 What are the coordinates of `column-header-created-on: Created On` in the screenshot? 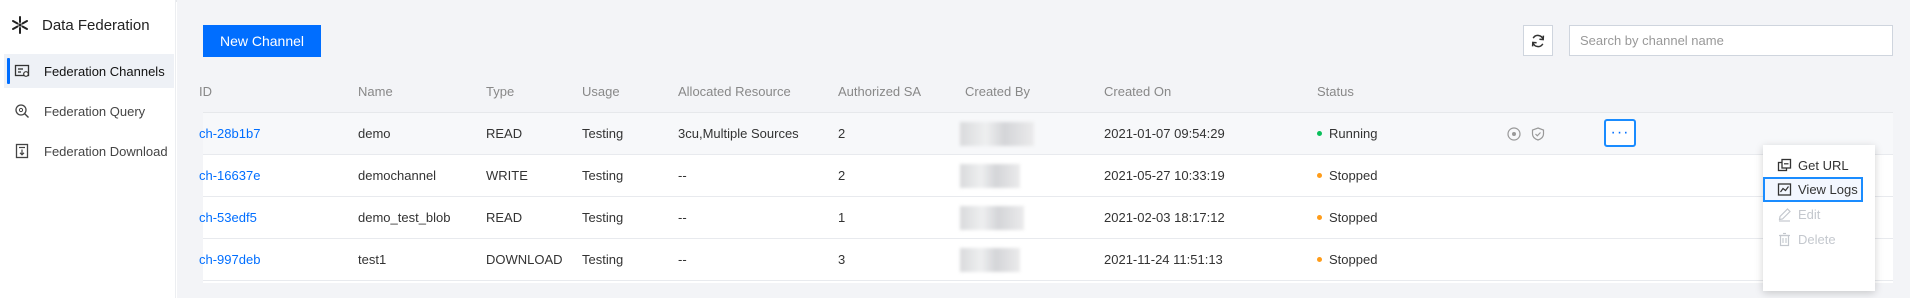 It's located at (1138, 91).